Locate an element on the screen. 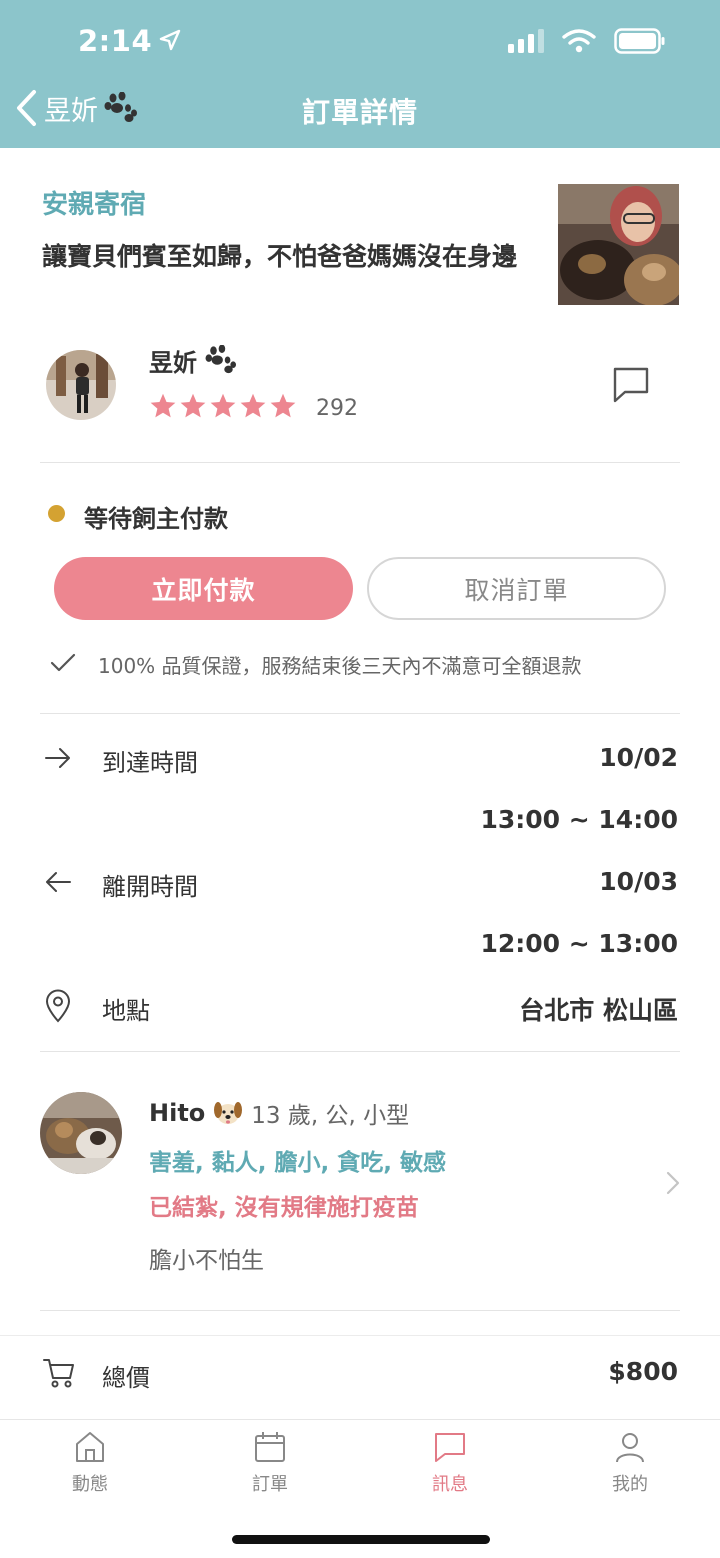  departure-time: 12:00 ~ 13:00 is located at coordinates (579, 943).